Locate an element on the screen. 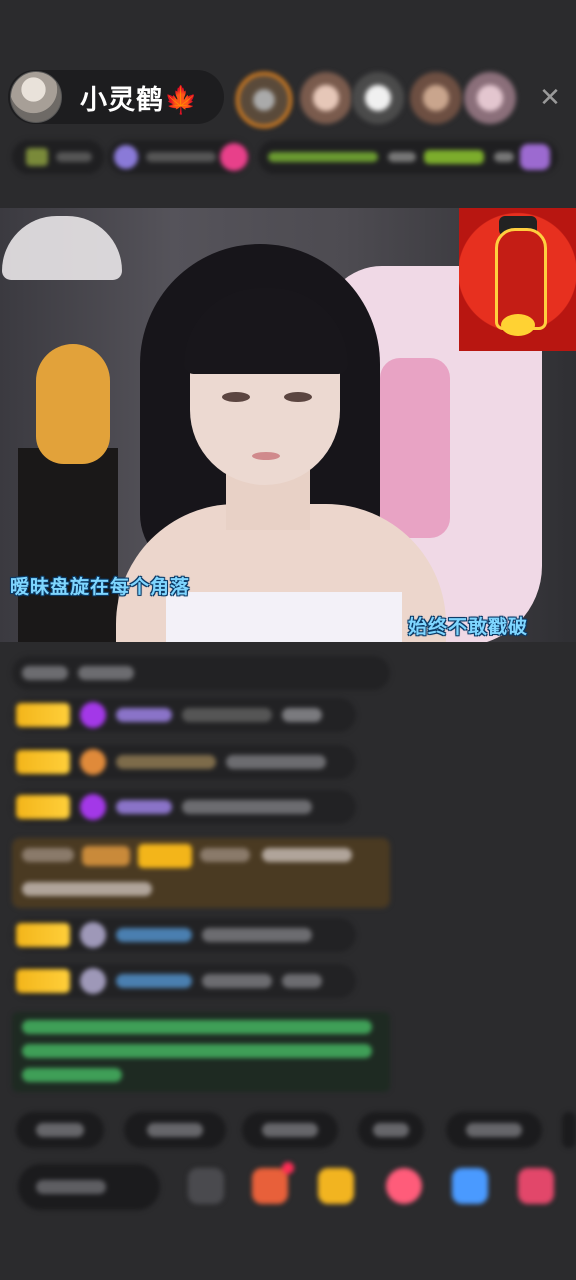 This screenshot has height=1280, width=576. lips is located at coordinates (266, 456).